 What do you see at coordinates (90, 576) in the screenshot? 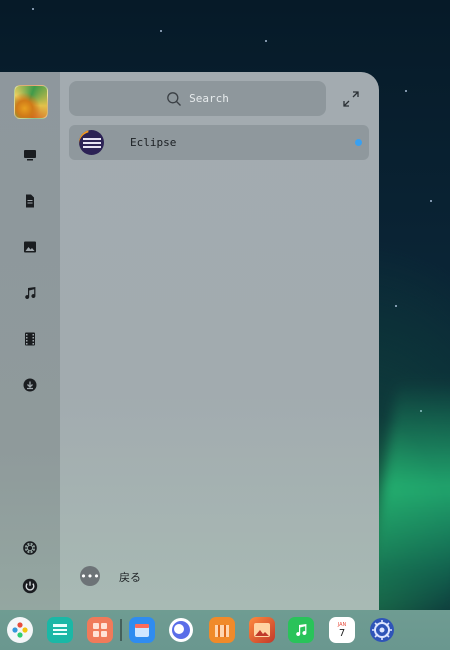
I see `more-options-button: •••` at bounding box center [90, 576].